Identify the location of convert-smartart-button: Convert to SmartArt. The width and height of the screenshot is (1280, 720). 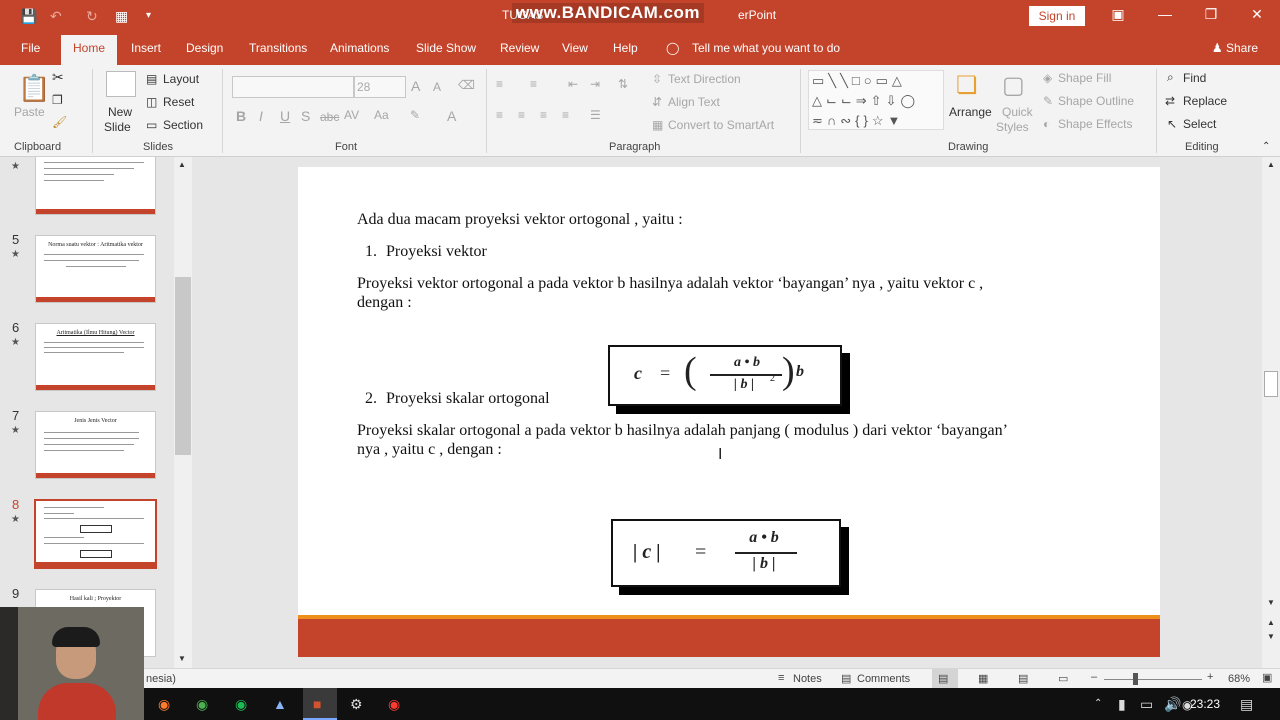
(721, 125).